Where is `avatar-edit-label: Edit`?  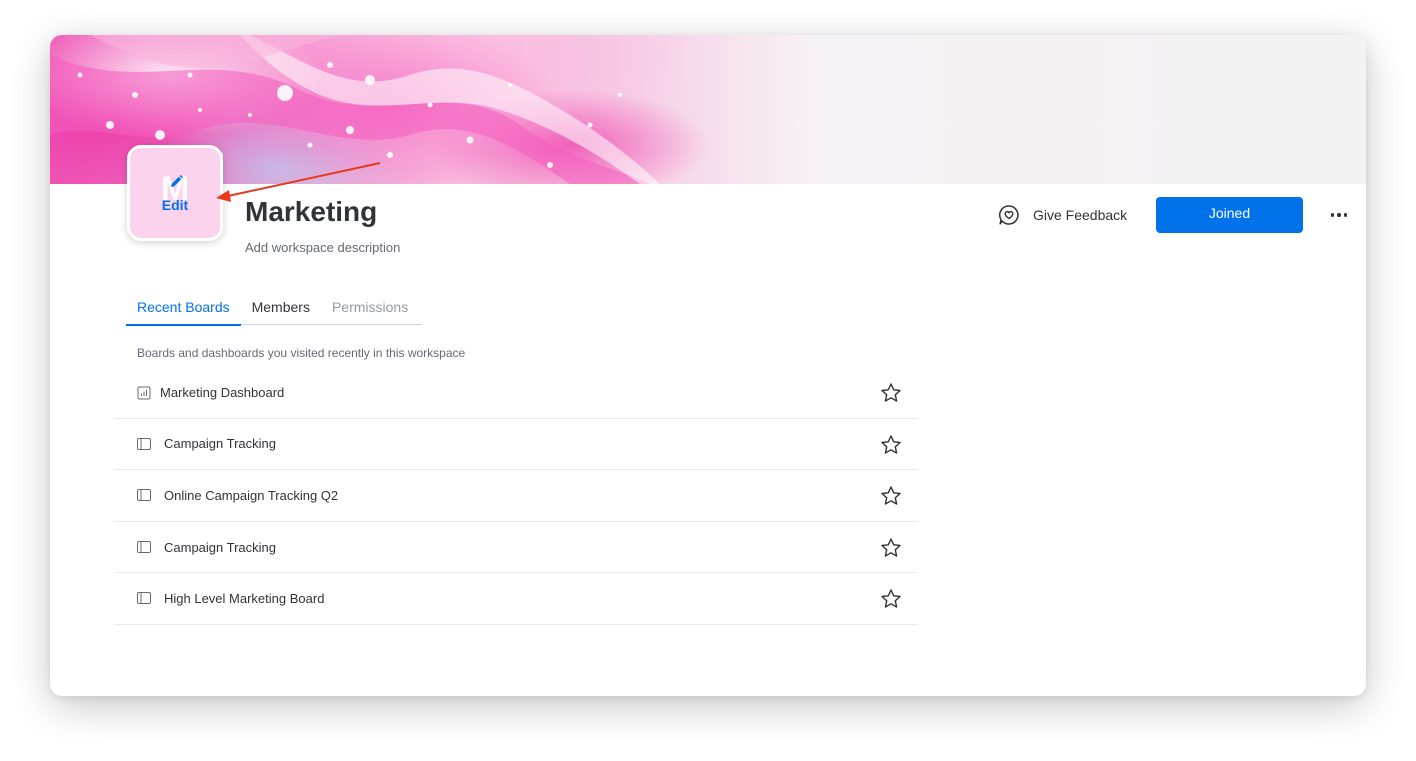 avatar-edit-label: Edit is located at coordinates (175, 205).